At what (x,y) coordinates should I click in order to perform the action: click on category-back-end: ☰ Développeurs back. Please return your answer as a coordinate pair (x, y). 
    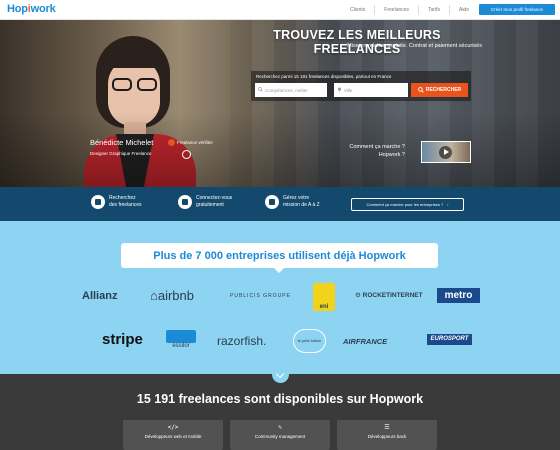
    Looking at the image, I should click on (387, 435).